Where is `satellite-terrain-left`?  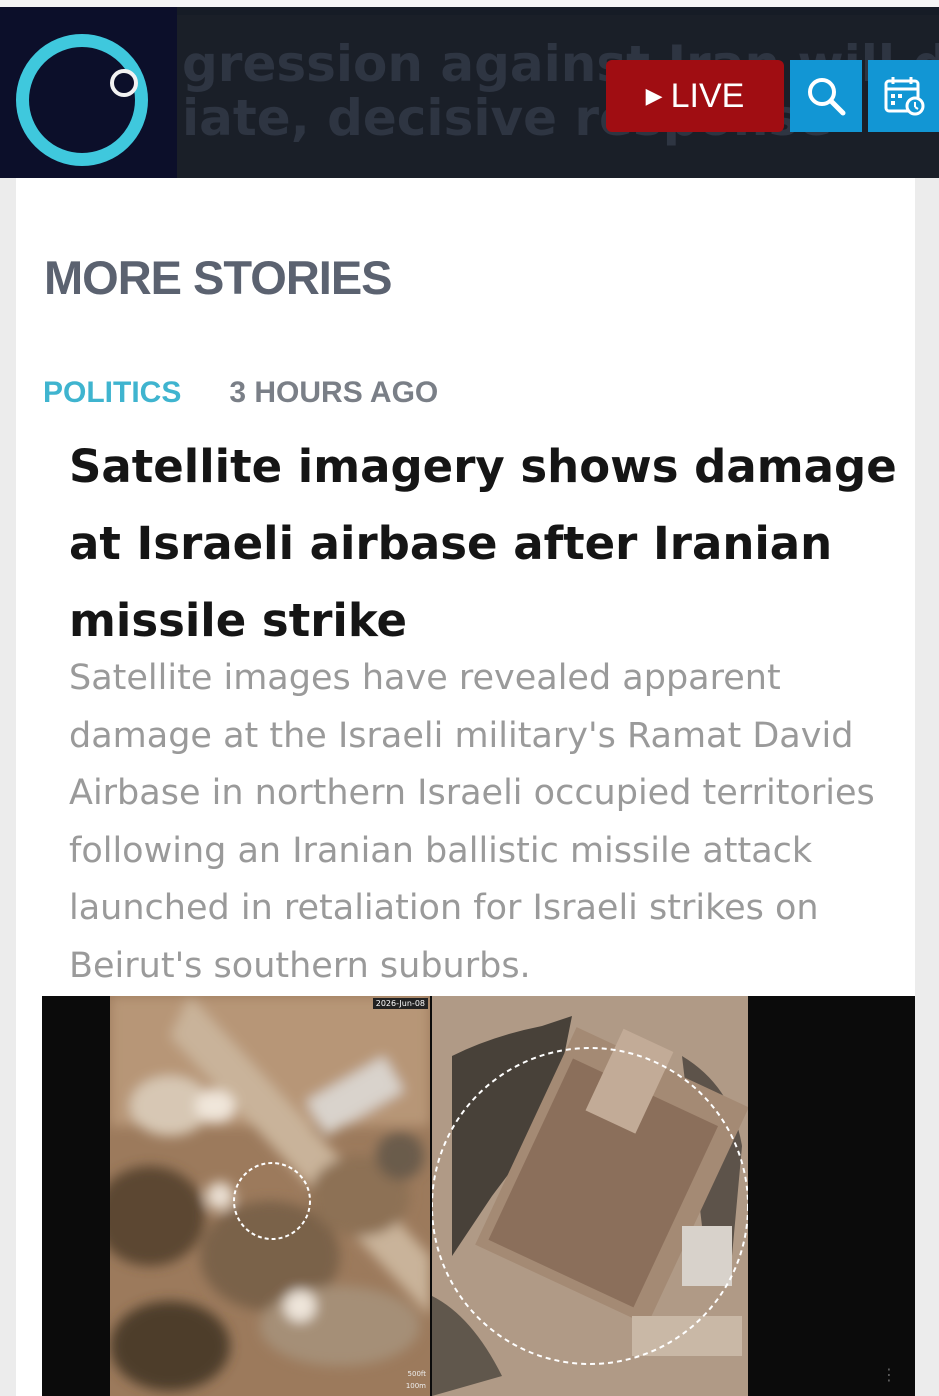
satellite-terrain-left is located at coordinates (270, 1196).